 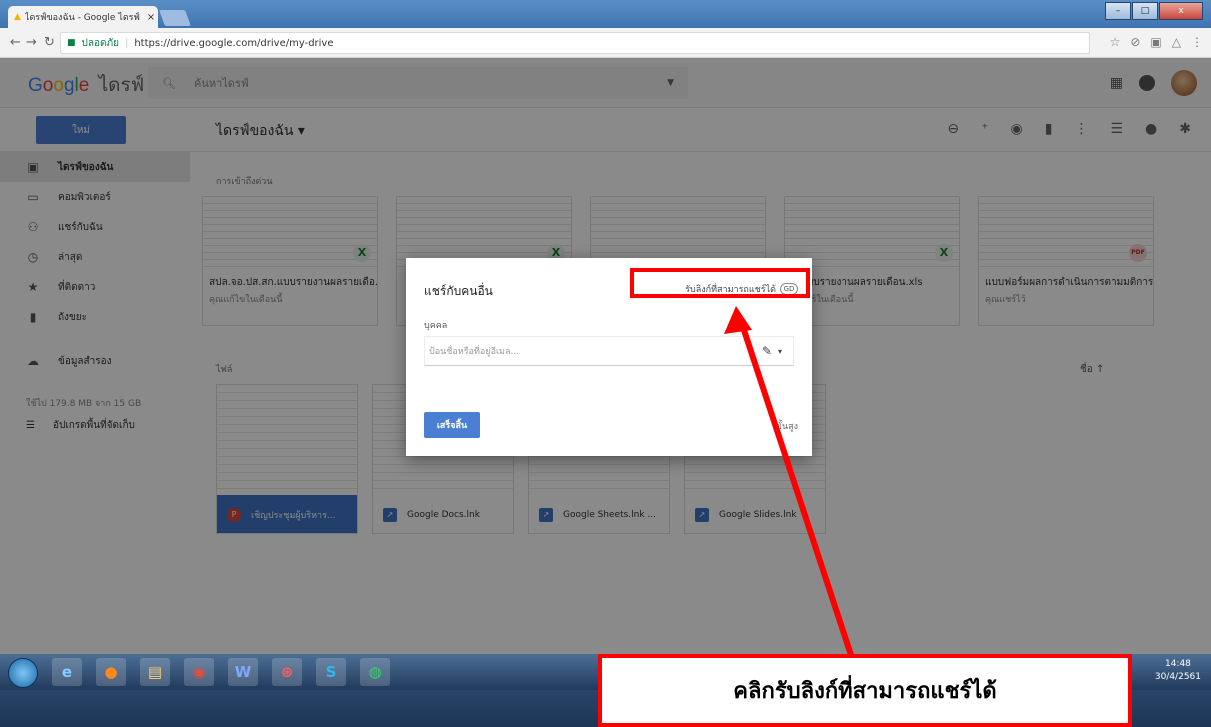 I want to click on advanced-link: ขั้นสูง, so click(x=787, y=426).